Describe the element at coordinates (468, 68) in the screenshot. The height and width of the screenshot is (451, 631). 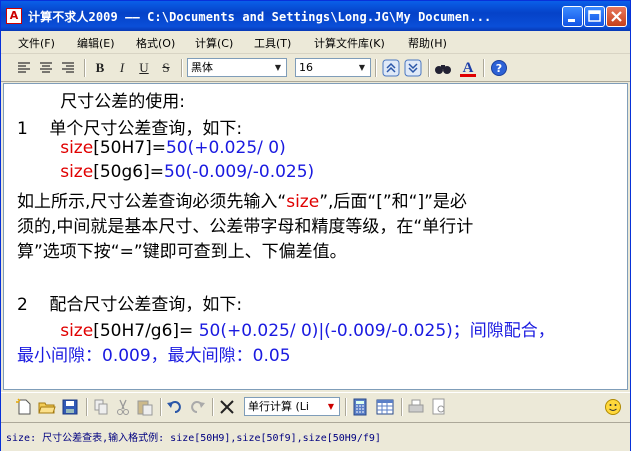
I see `font-color-button: A` at that location.